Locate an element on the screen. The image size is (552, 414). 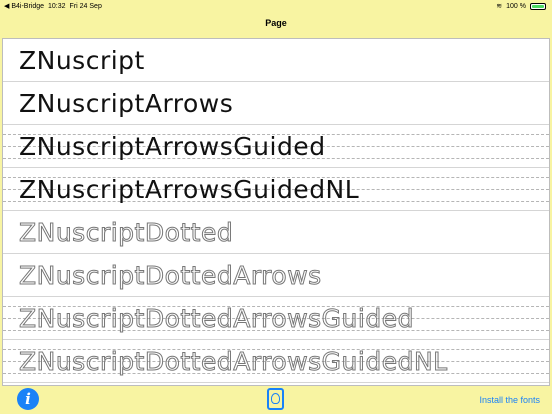
status-bar: ◀ B4i-Bridge 10:32 Fri 24 Sep ≋ 100 % is located at coordinates (276, 6).